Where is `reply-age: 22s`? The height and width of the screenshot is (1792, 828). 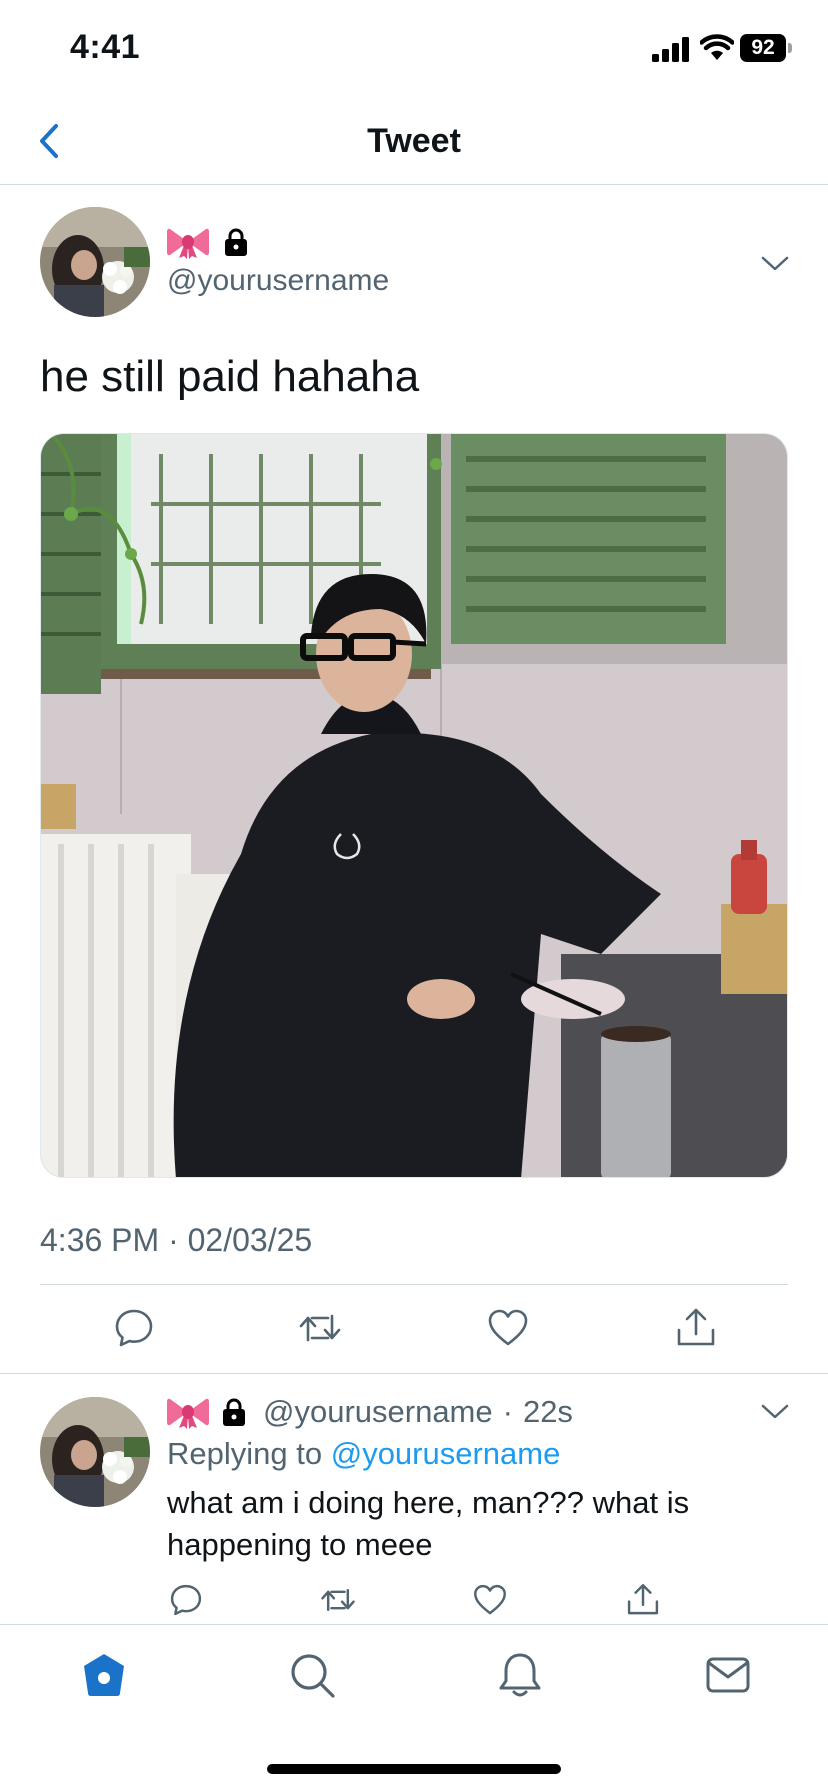 reply-age: 22s is located at coordinates (547, 1411).